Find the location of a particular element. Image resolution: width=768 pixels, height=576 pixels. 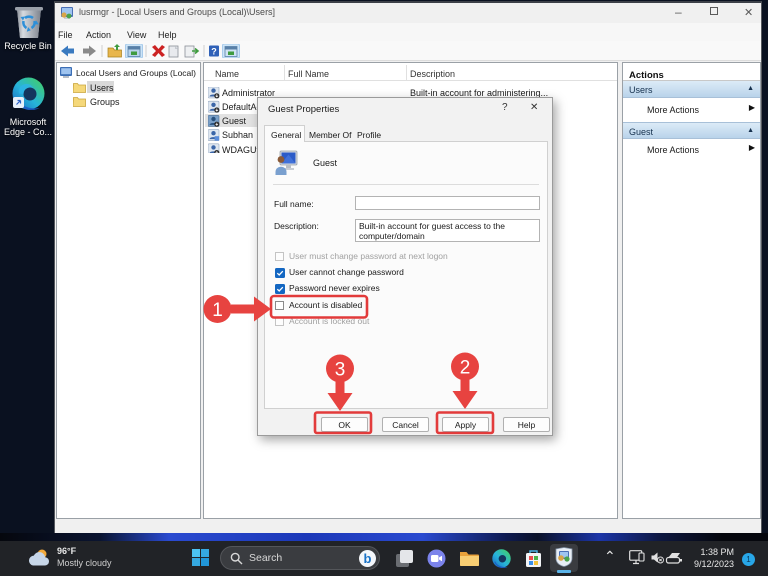

svg-text: 3 is located at coordinates (340, 370).